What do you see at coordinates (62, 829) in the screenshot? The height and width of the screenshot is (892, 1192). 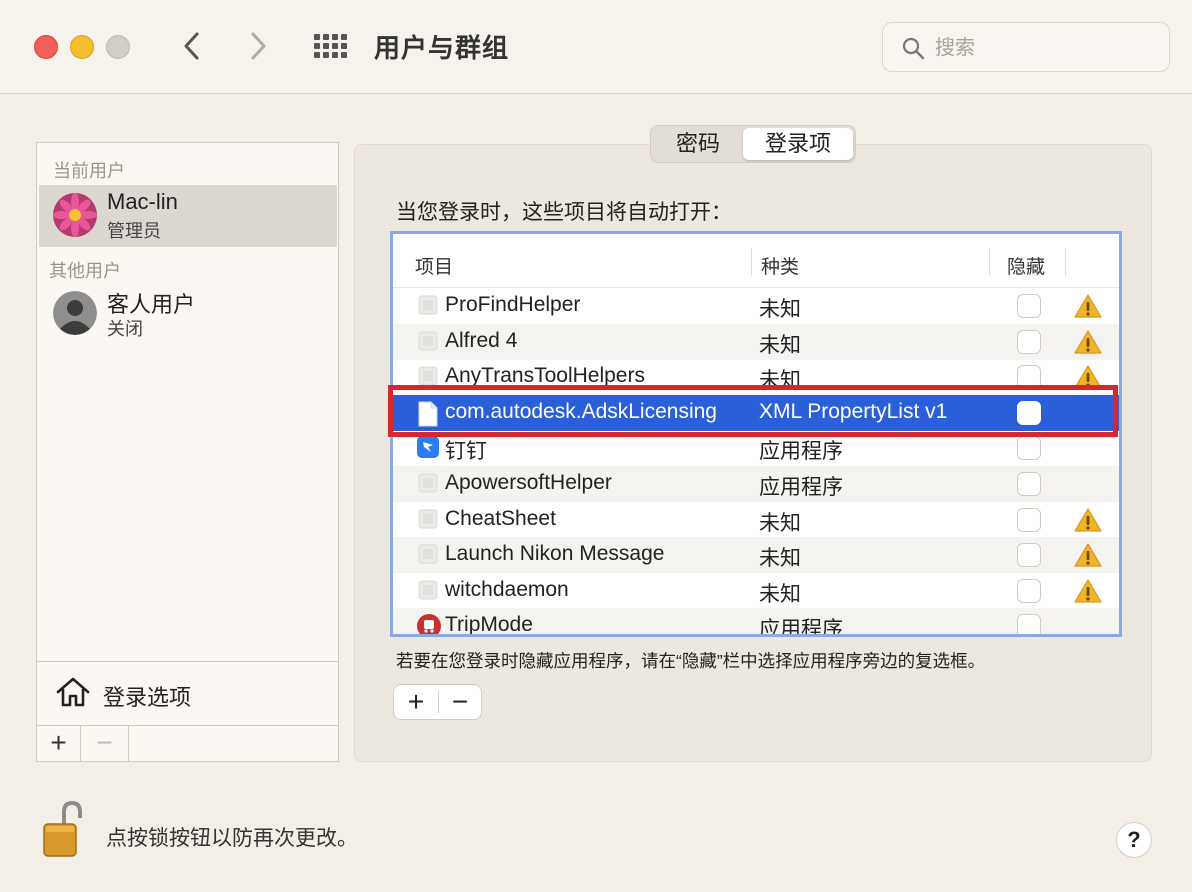 I see `lock-icon` at bounding box center [62, 829].